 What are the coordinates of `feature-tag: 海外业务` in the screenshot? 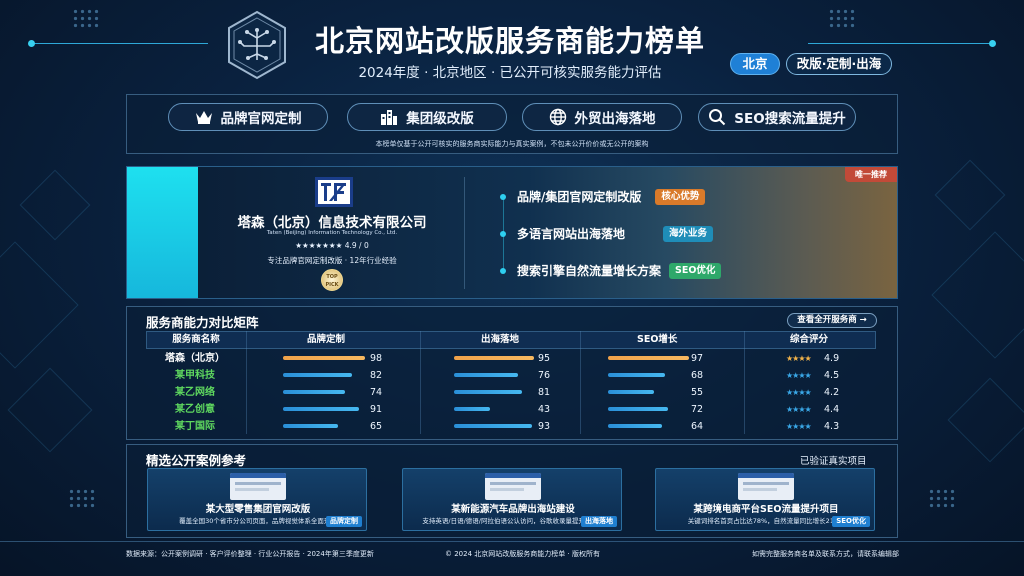 It's located at (688, 233).